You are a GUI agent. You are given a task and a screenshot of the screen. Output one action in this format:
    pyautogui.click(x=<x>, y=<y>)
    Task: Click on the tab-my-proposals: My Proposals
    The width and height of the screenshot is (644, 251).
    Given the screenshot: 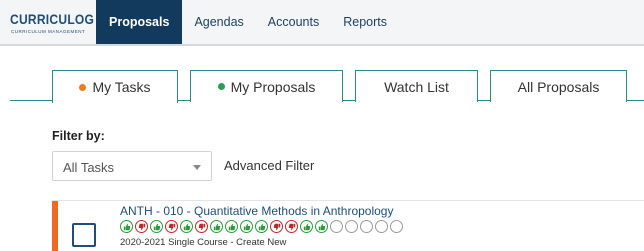 What is the action you would take?
    pyautogui.click(x=266, y=86)
    